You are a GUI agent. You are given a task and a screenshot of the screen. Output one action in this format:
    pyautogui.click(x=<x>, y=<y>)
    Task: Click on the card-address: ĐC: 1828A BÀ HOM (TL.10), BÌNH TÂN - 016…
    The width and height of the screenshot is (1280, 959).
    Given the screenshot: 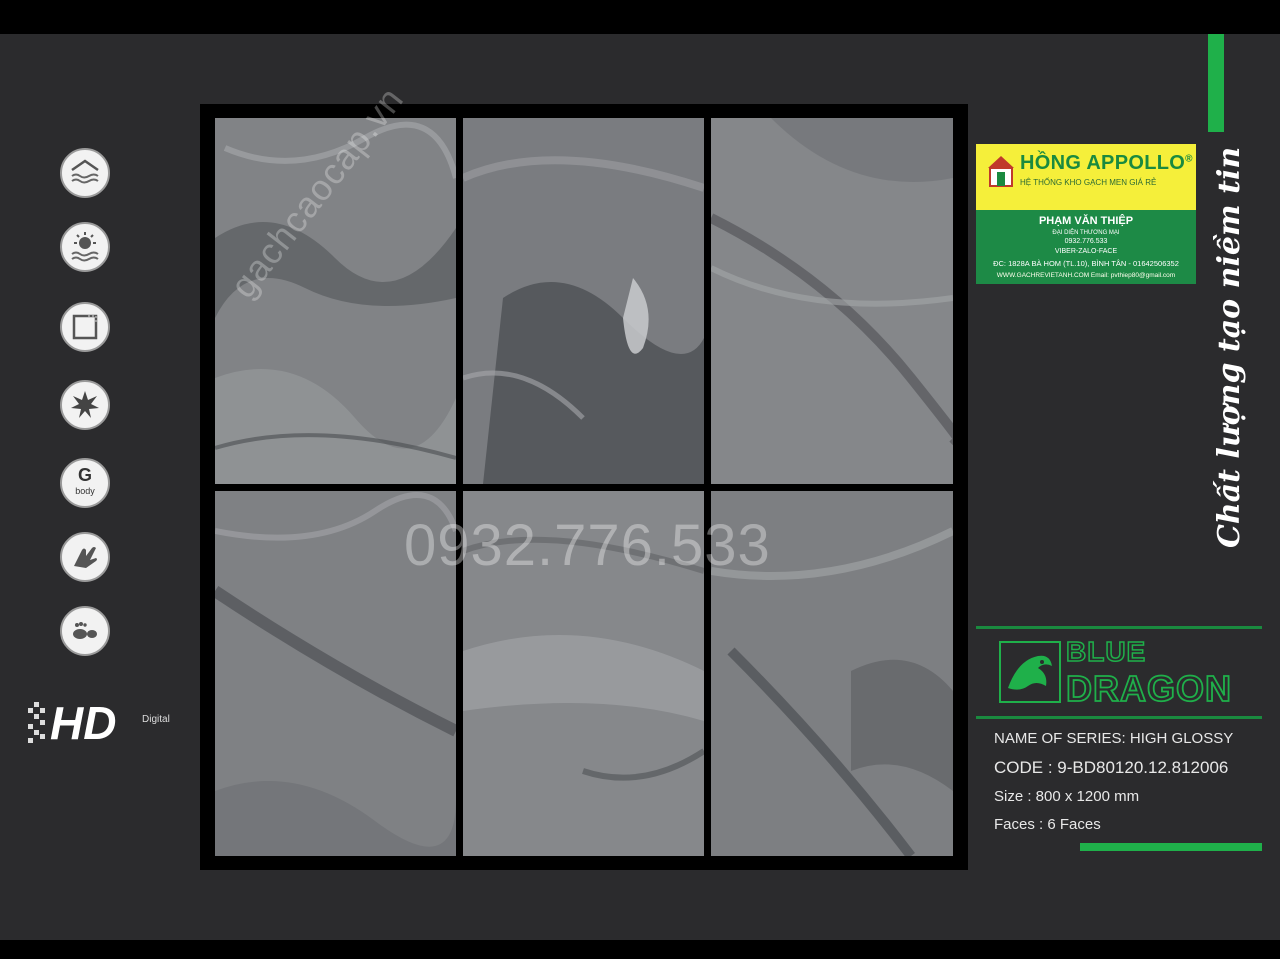 What is the action you would take?
    pyautogui.click(x=1086, y=263)
    